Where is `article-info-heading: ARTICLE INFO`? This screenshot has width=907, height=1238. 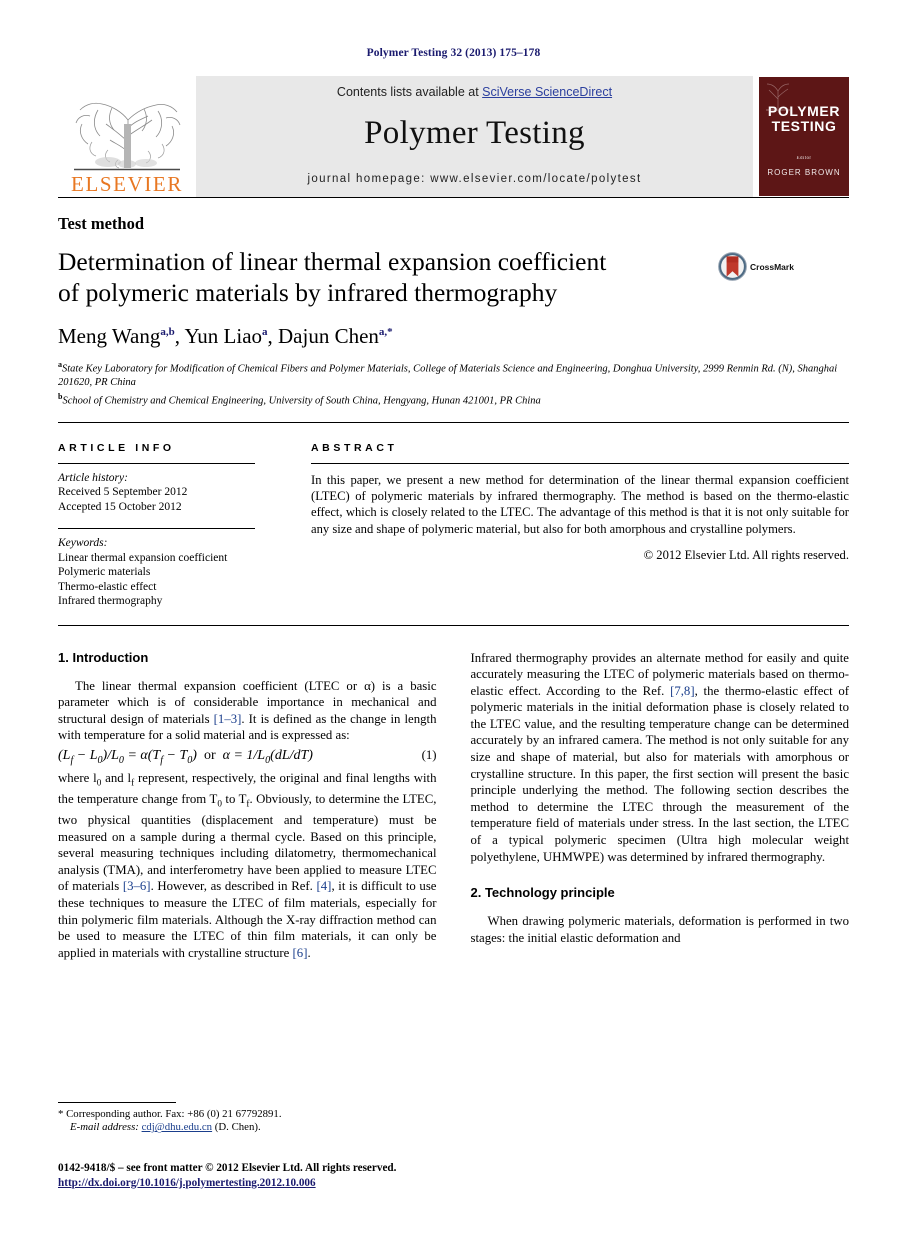 article-info-heading: ARTICLE INFO is located at coordinates (116, 447).